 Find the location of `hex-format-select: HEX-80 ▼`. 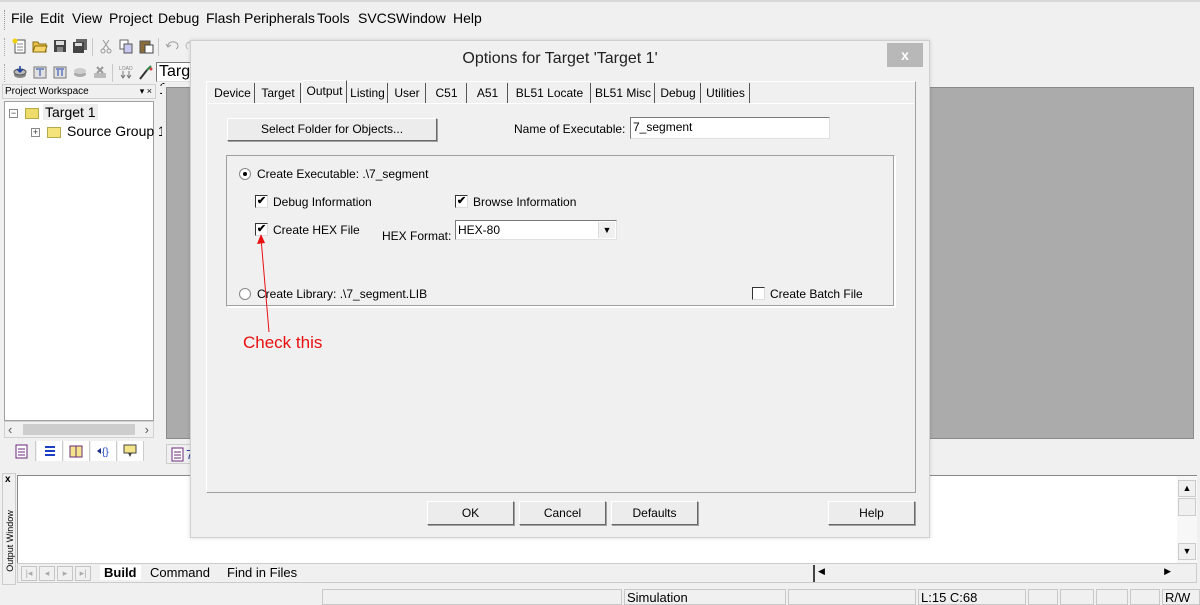

hex-format-select: HEX-80 ▼ is located at coordinates (536, 230).